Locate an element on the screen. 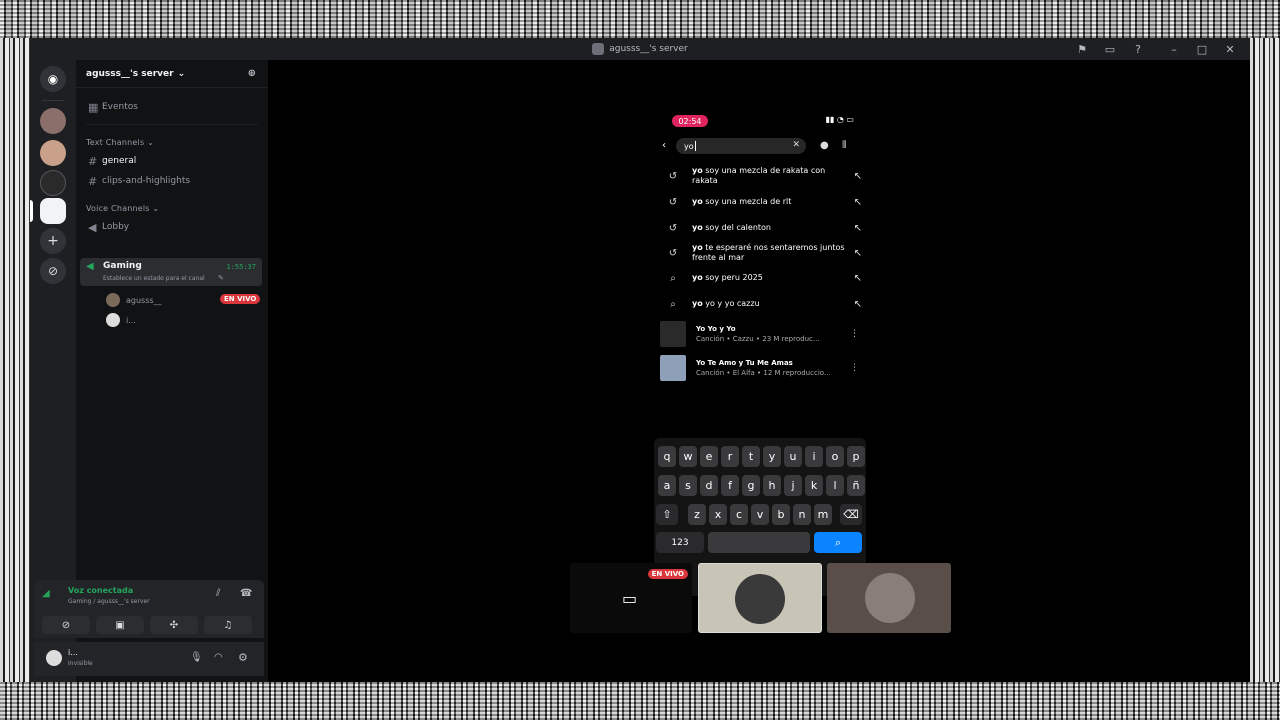  discover-icon: ⊘ is located at coordinates (53, 271).